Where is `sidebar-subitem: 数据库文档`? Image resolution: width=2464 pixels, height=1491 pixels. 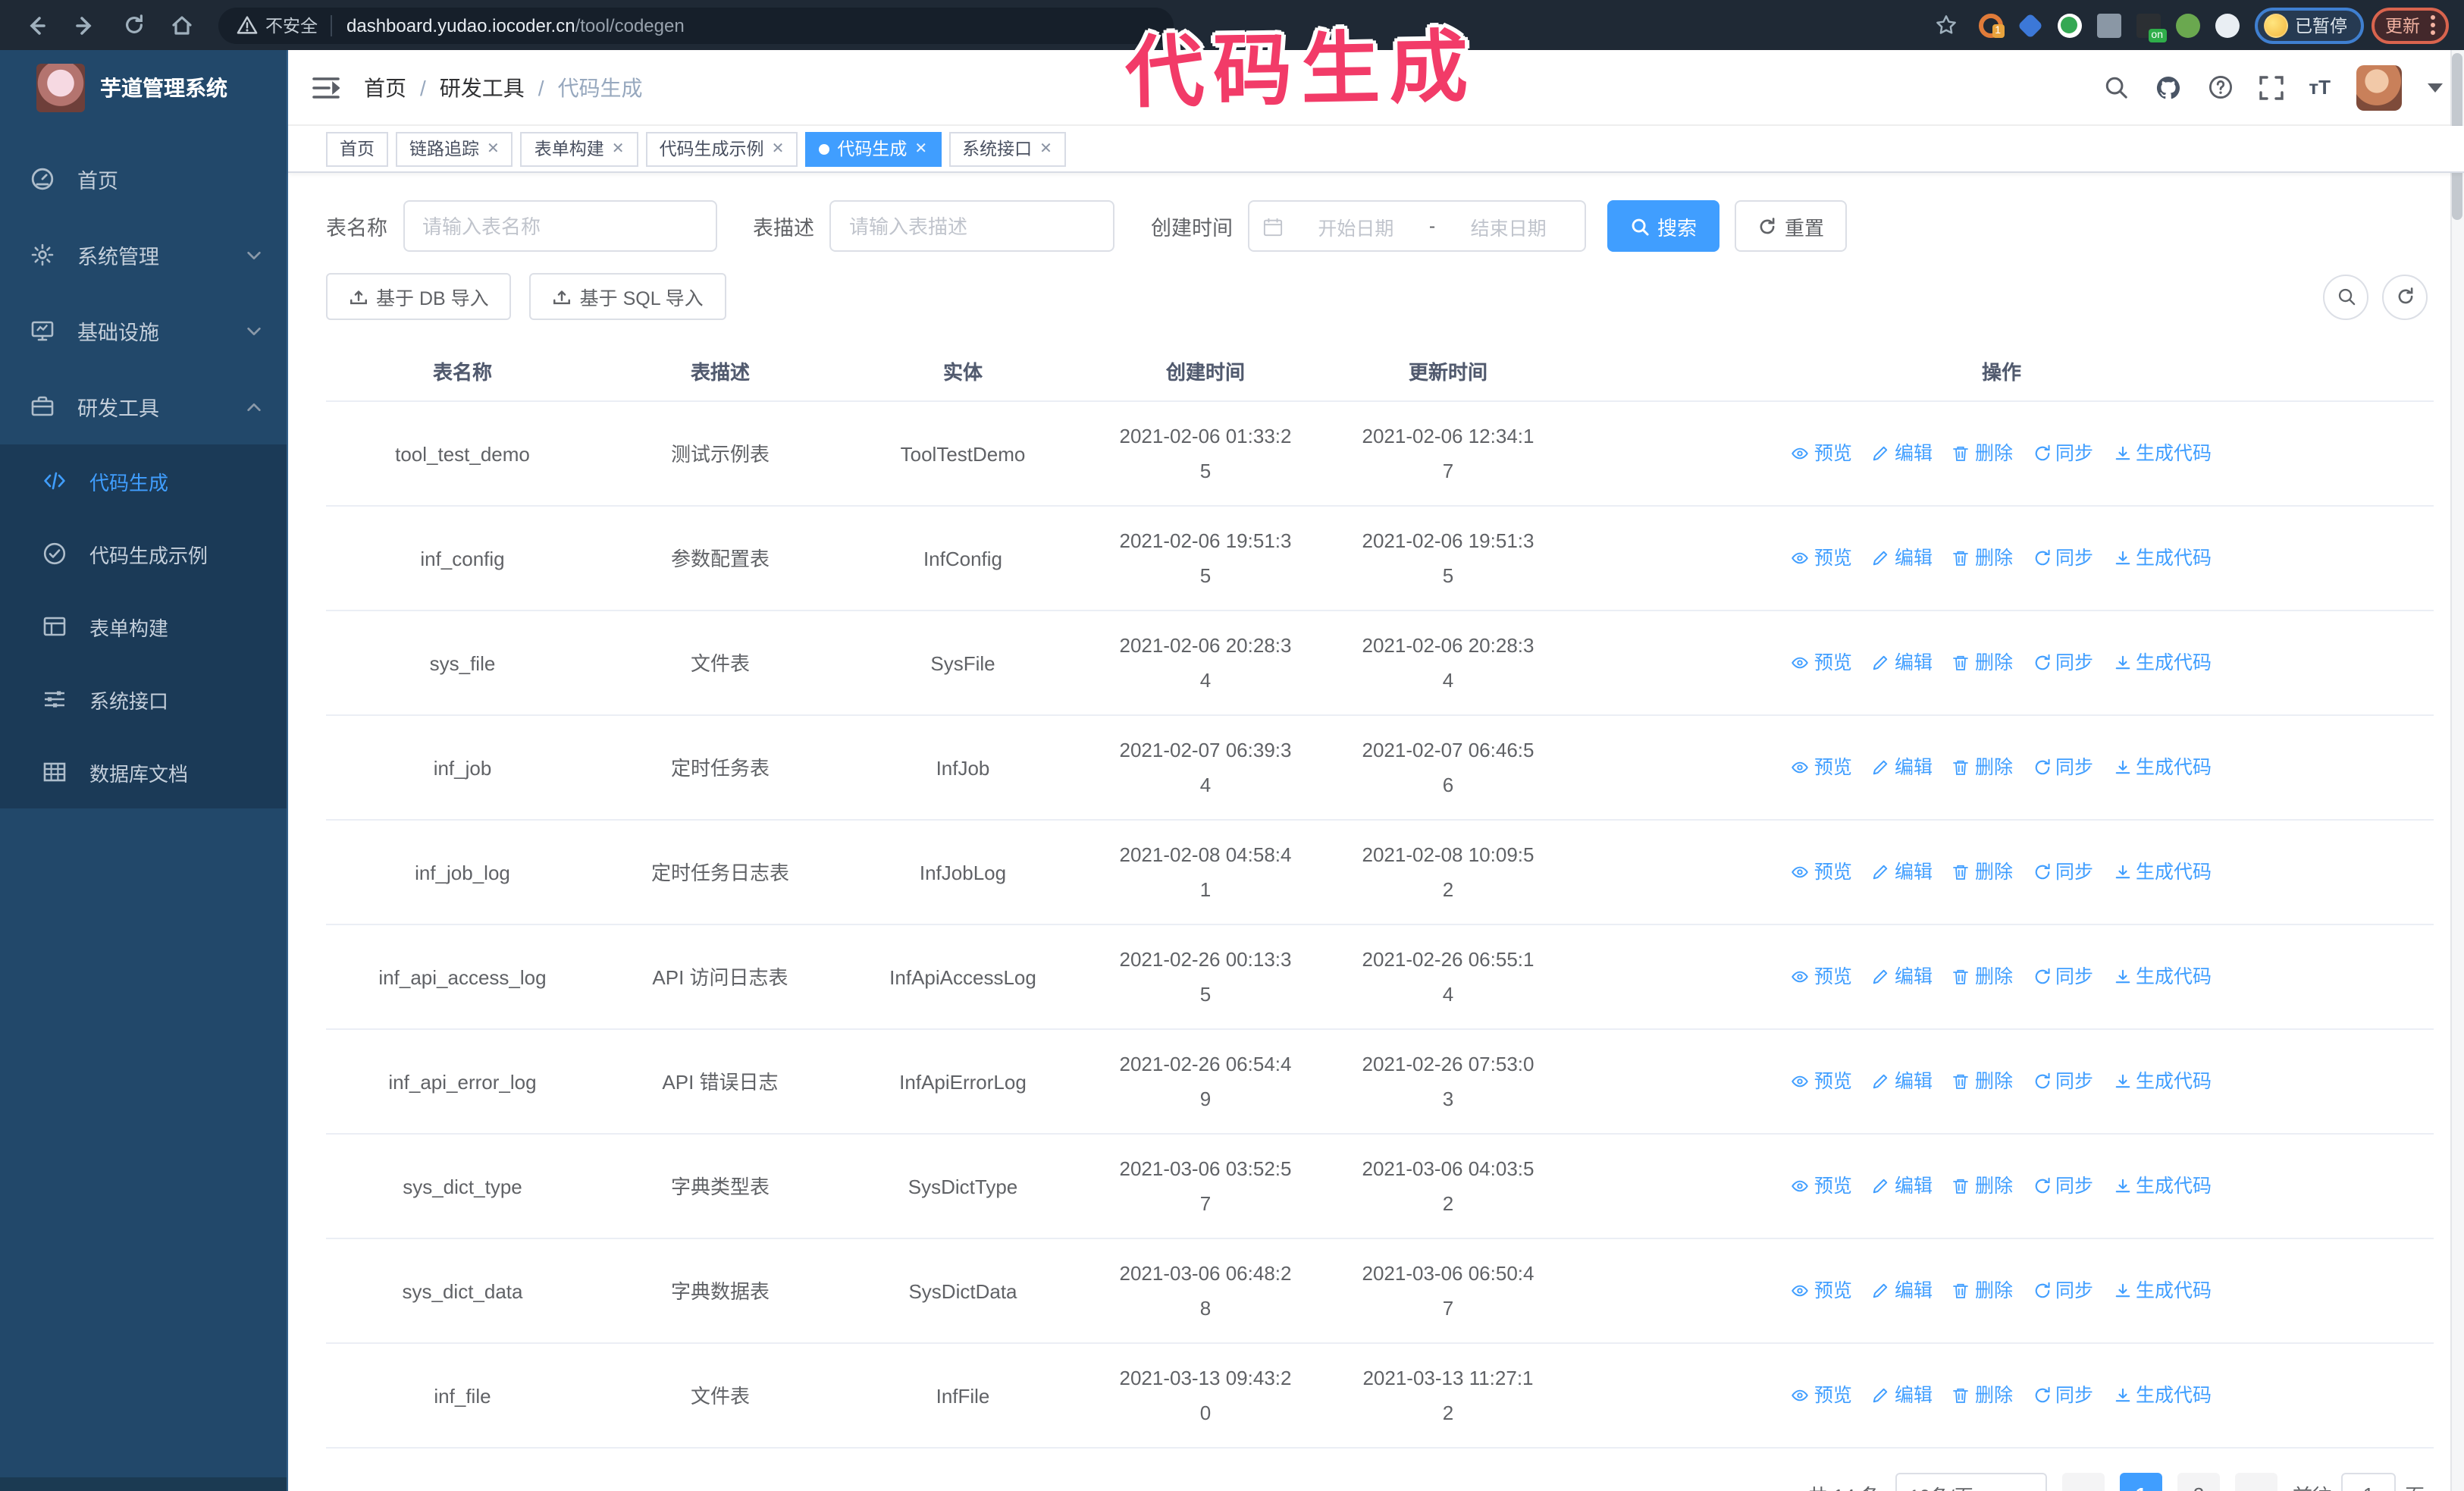 sidebar-subitem: 数据库文档 is located at coordinates (143, 772).